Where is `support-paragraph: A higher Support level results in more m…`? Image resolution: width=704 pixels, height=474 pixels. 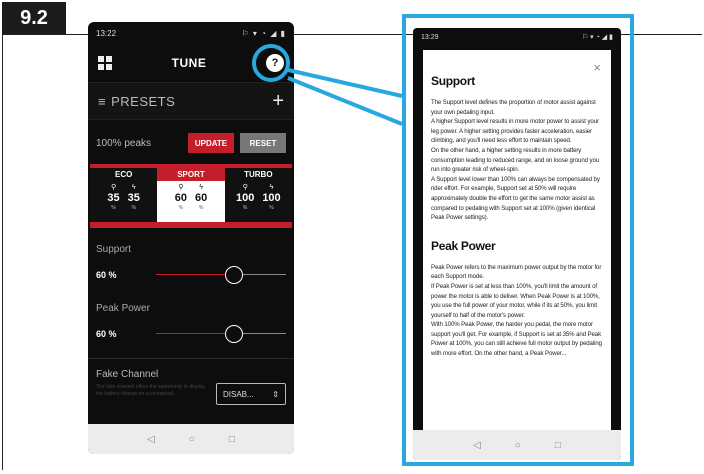
support-paragraph: A higher Support level results in more m… is located at coordinates (515, 131).